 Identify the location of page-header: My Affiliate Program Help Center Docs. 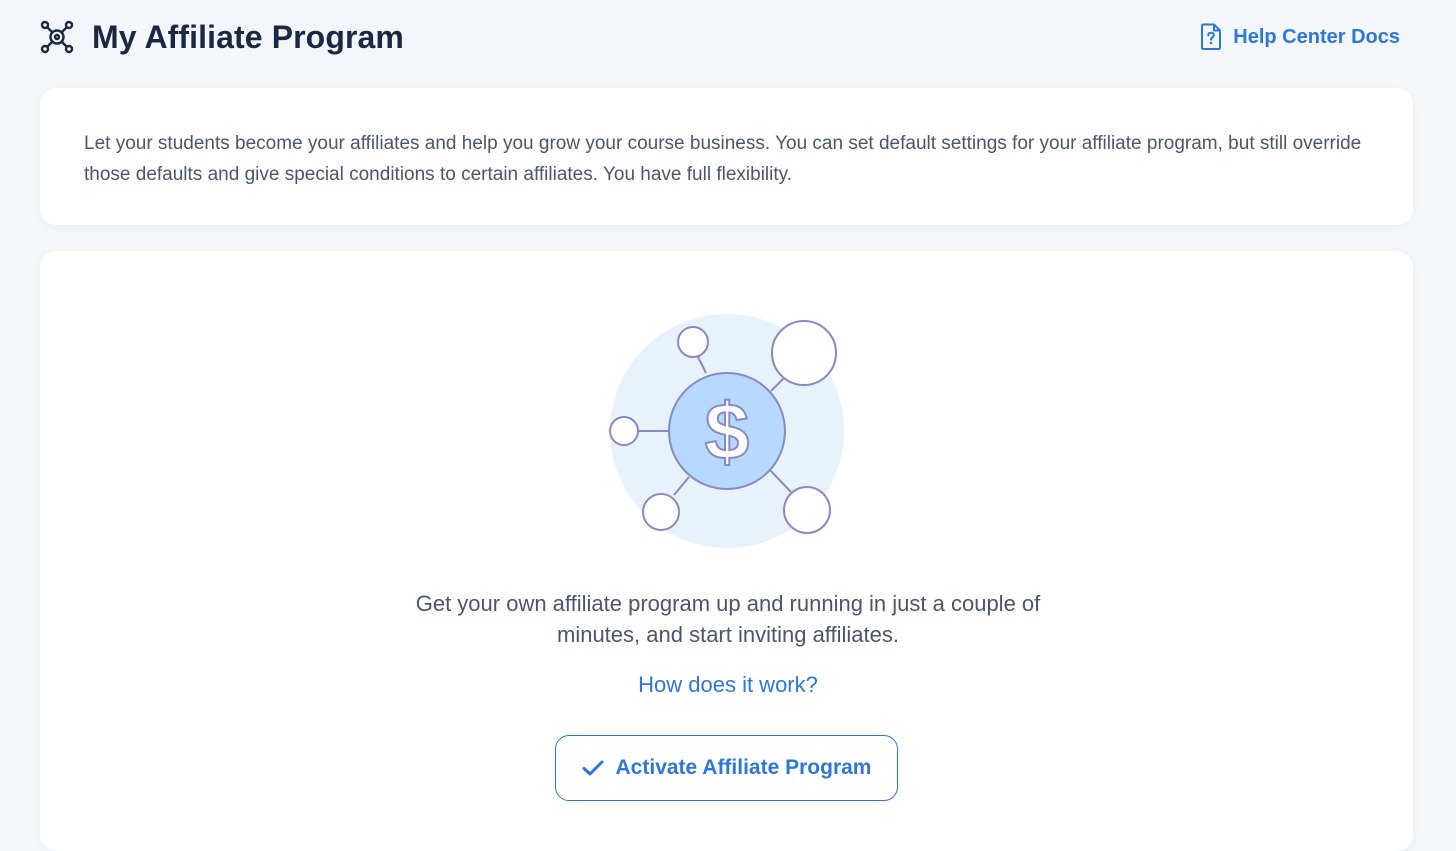
(720, 37).